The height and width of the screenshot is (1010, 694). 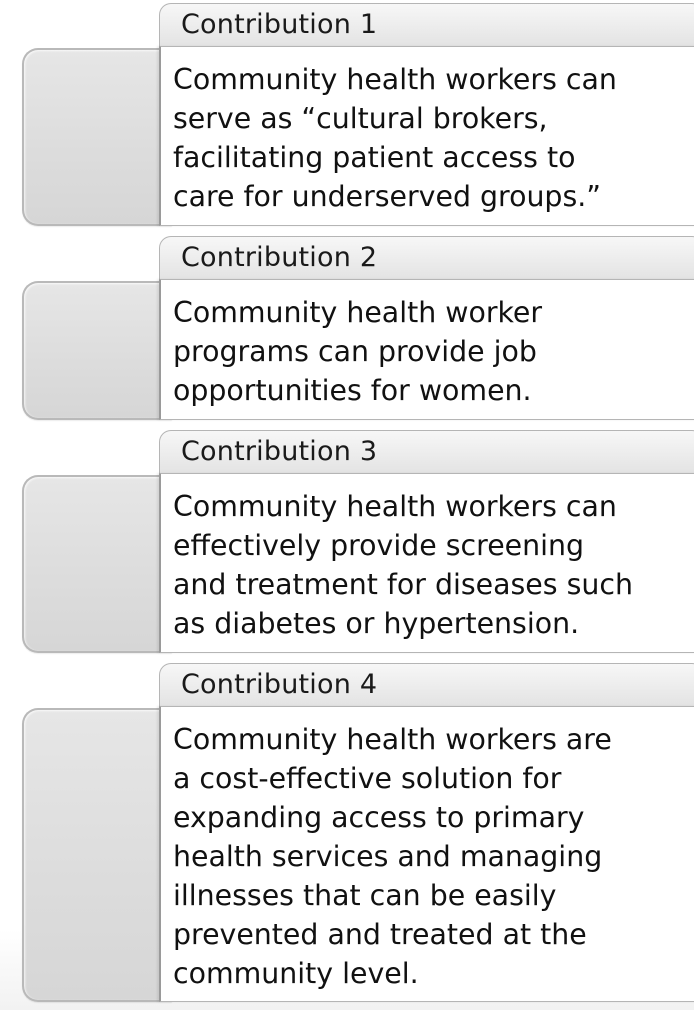 What do you see at coordinates (279, 684) in the screenshot?
I see `contribution-label-4: Contribution 4` at bounding box center [279, 684].